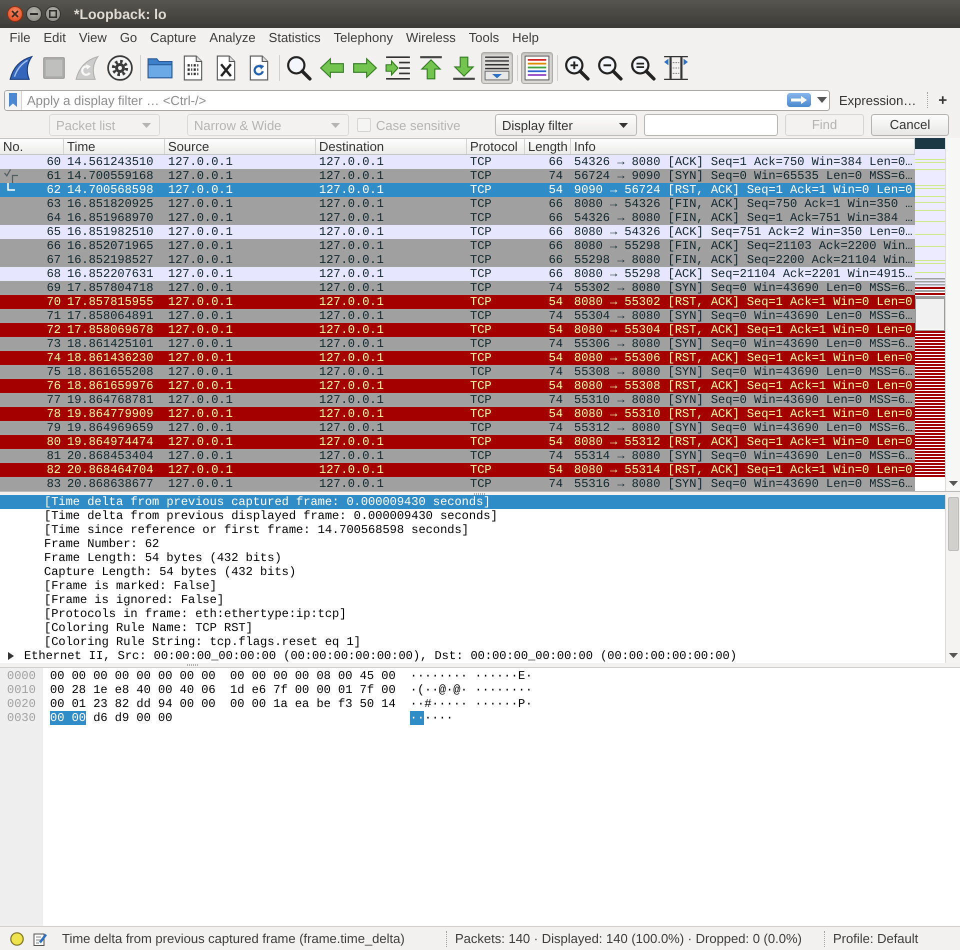 This screenshot has width=960, height=950. I want to click on menu-item: File, so click(20, 37).